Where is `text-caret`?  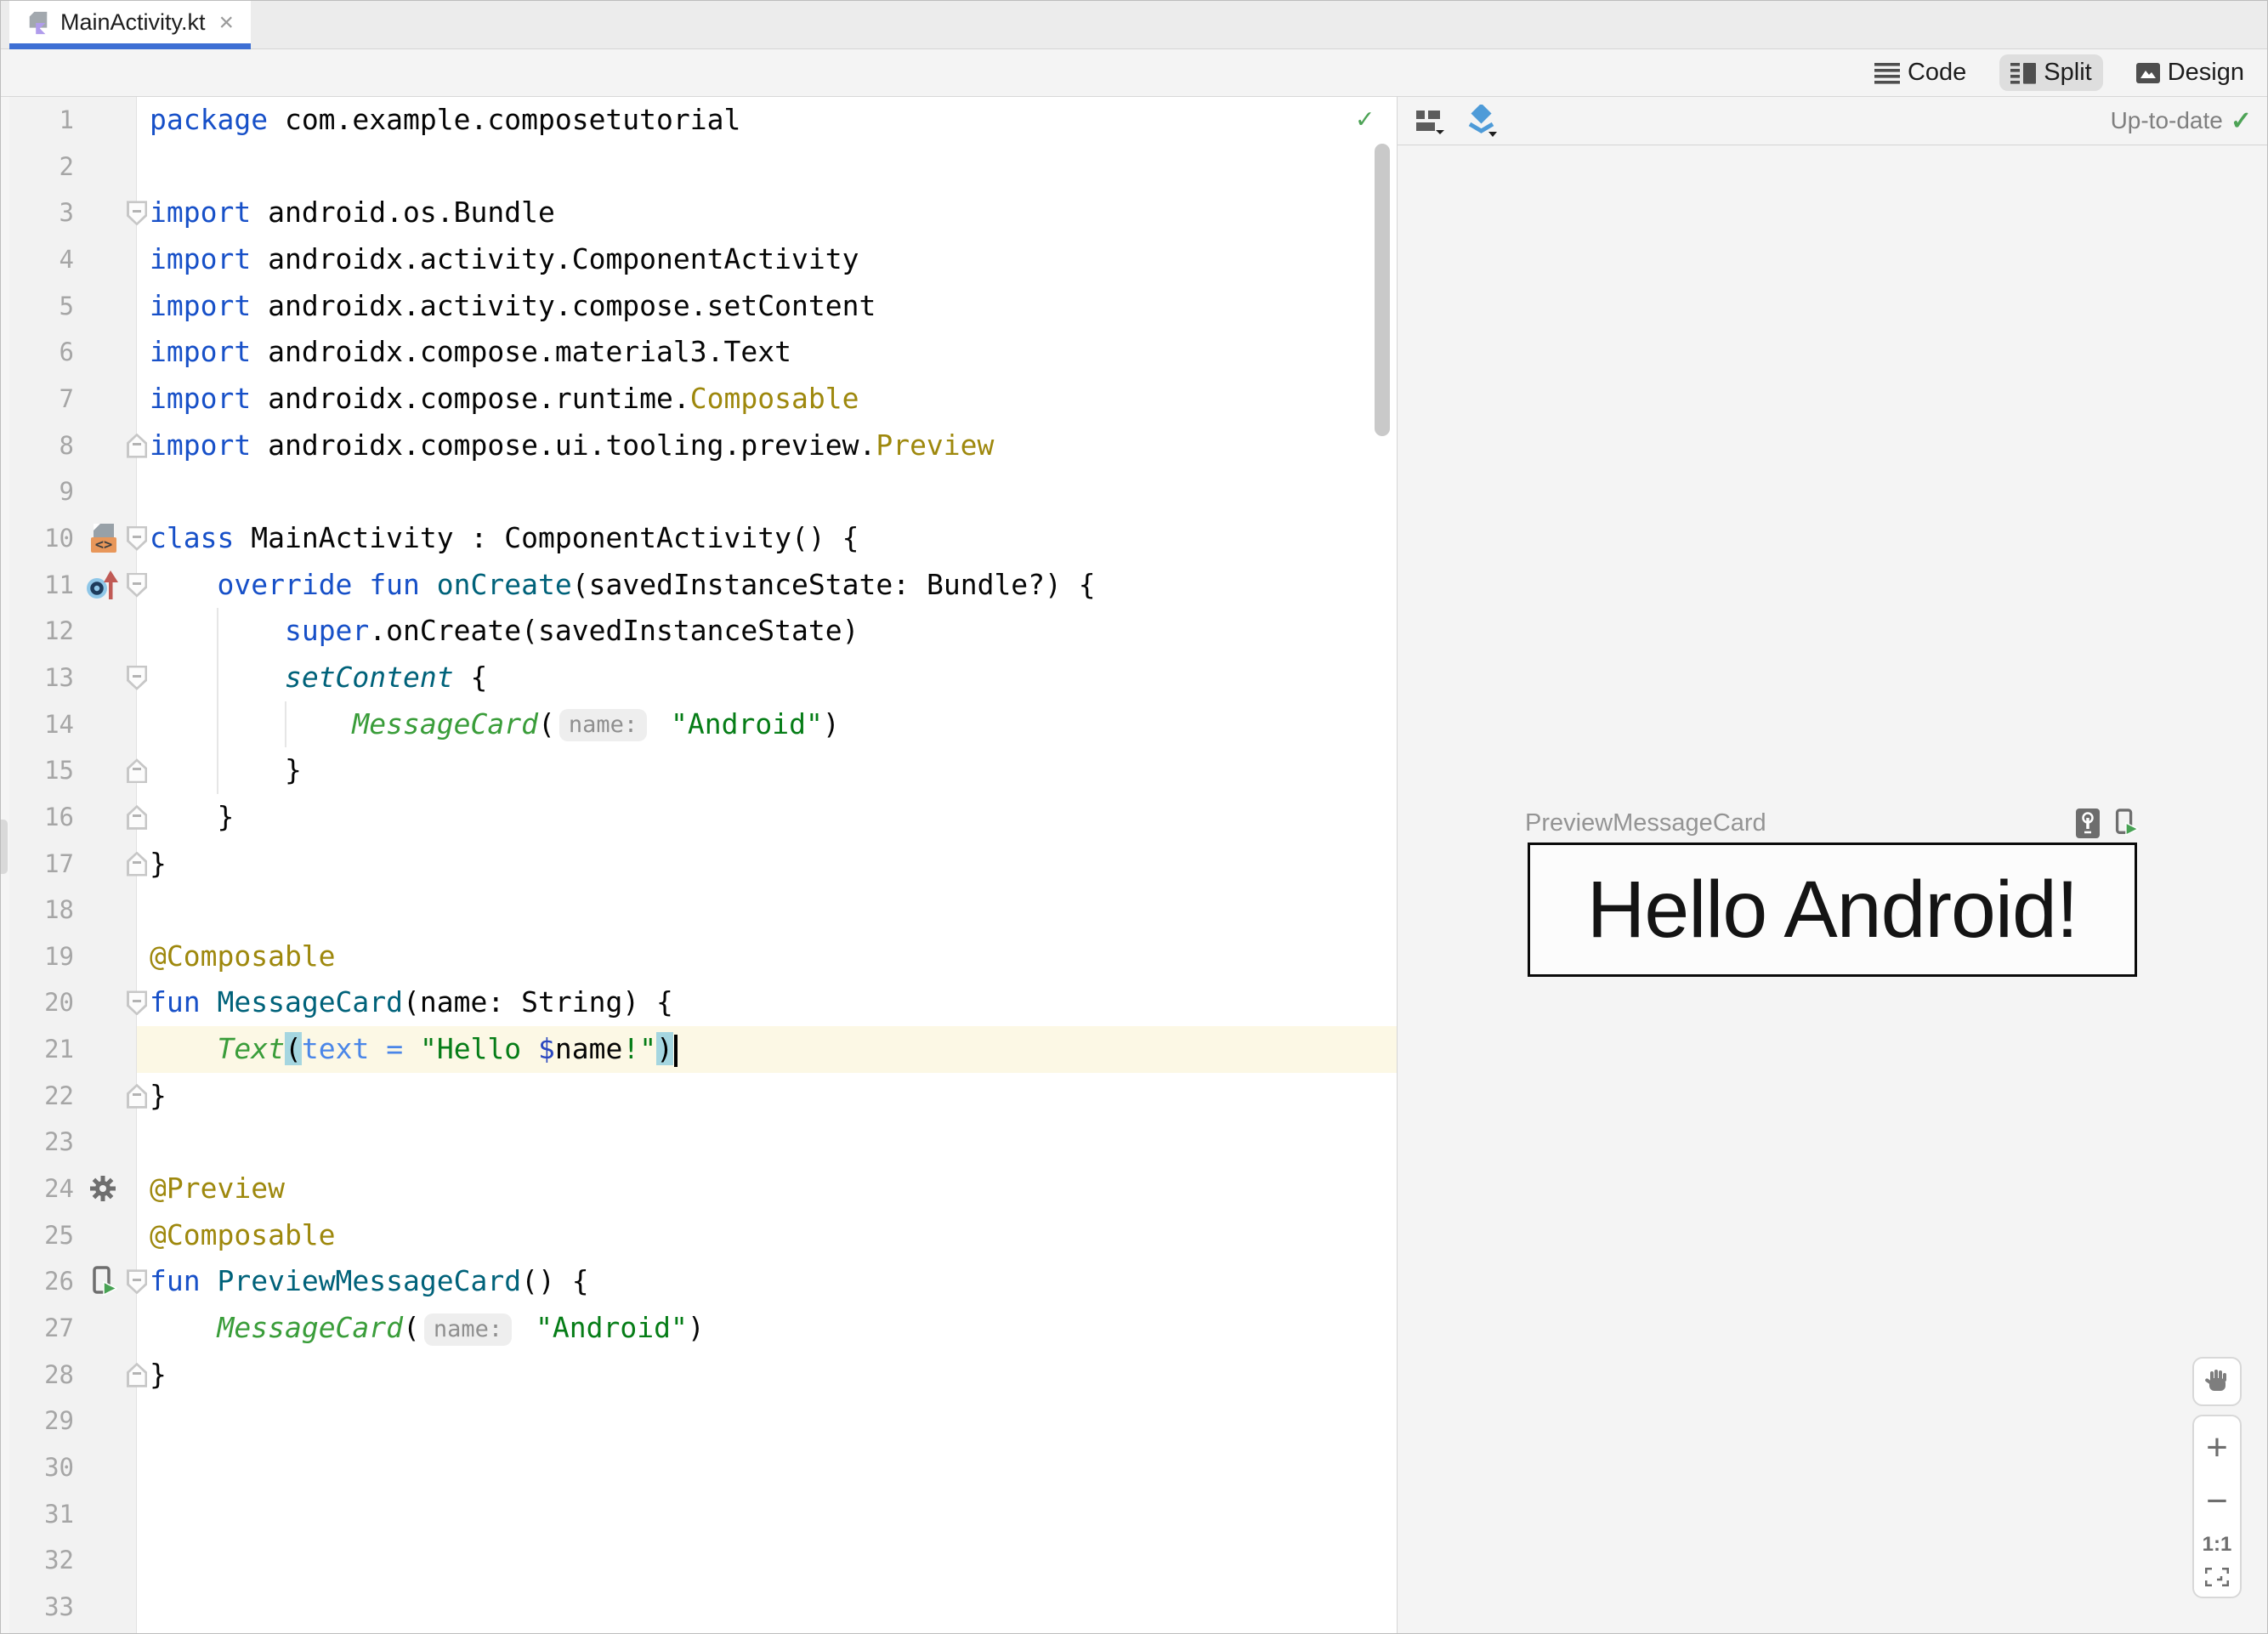
text-caret is located at coordinates (676, 1050).